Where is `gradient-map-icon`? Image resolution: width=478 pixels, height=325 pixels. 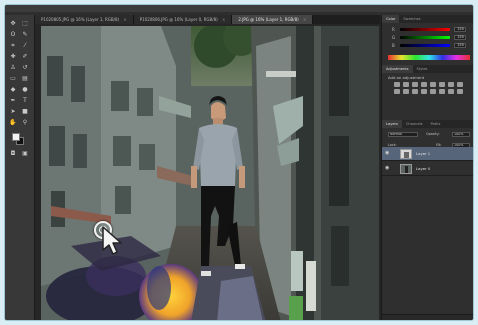
gradient-map-icon is located at coordinates (451, 91).